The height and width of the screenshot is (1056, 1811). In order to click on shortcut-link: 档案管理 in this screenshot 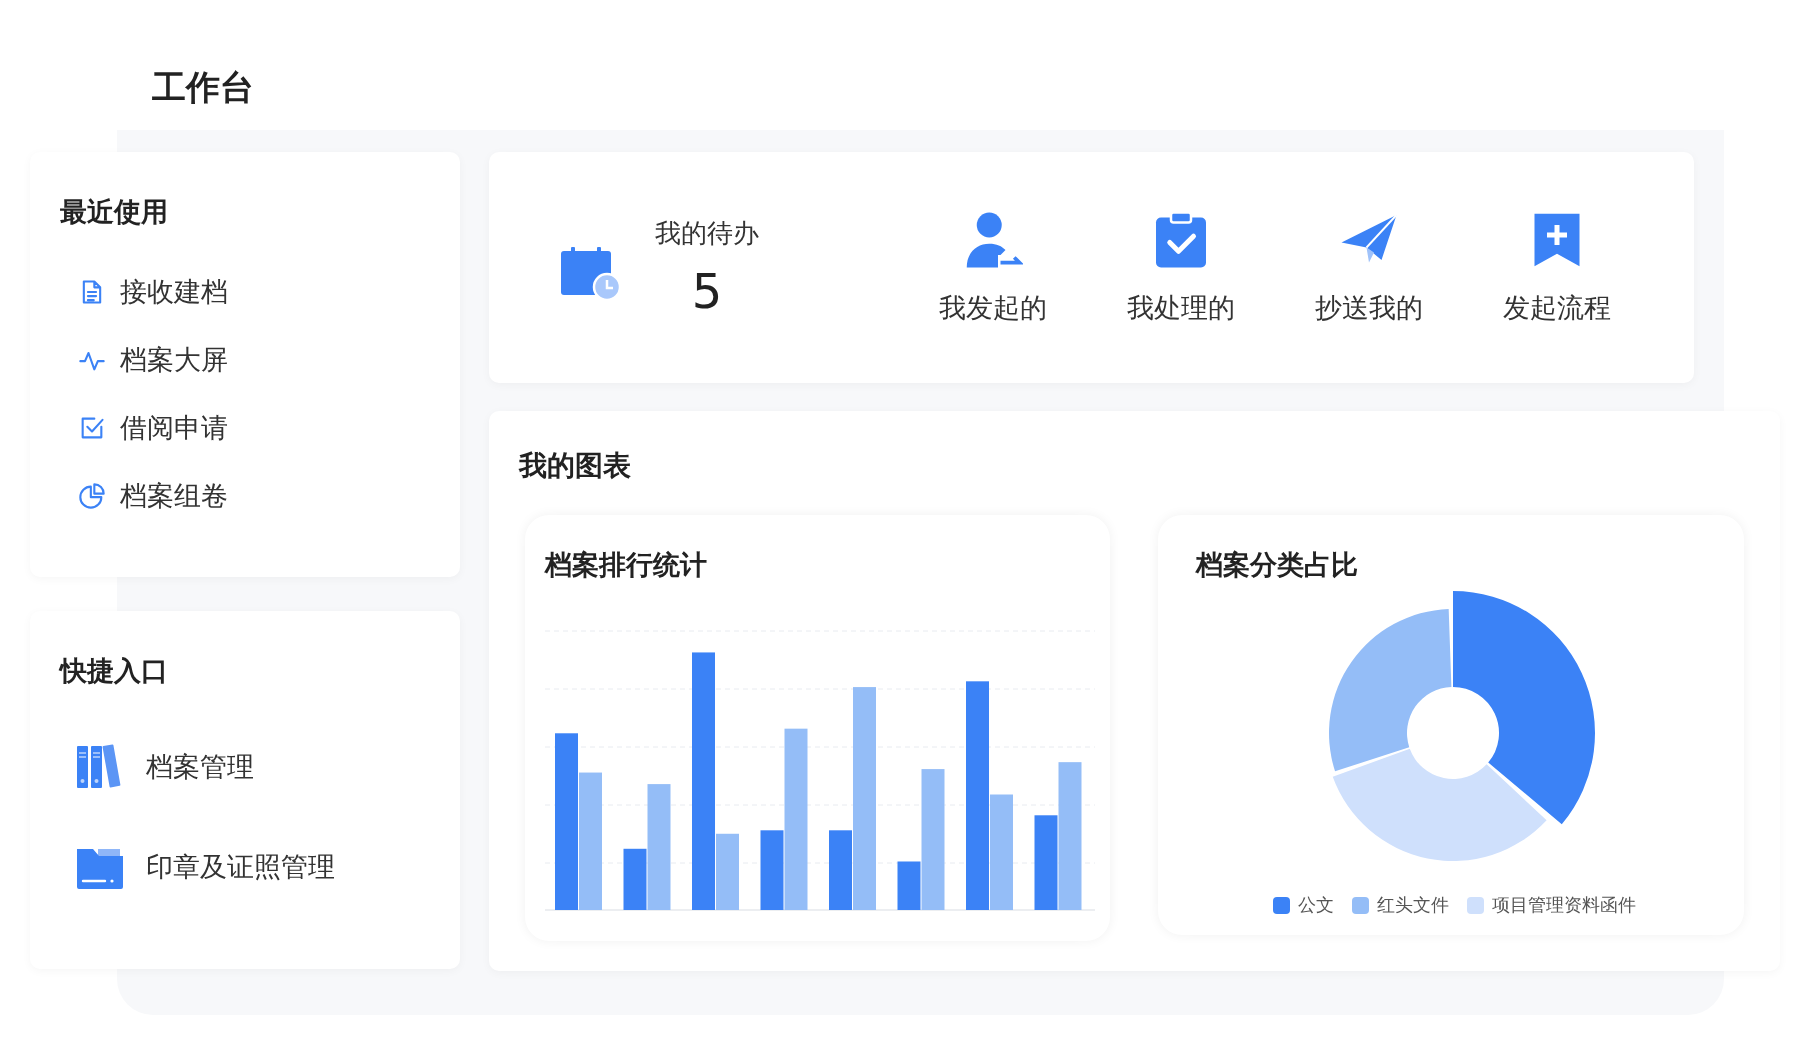, I will do `click(200, 767)`.